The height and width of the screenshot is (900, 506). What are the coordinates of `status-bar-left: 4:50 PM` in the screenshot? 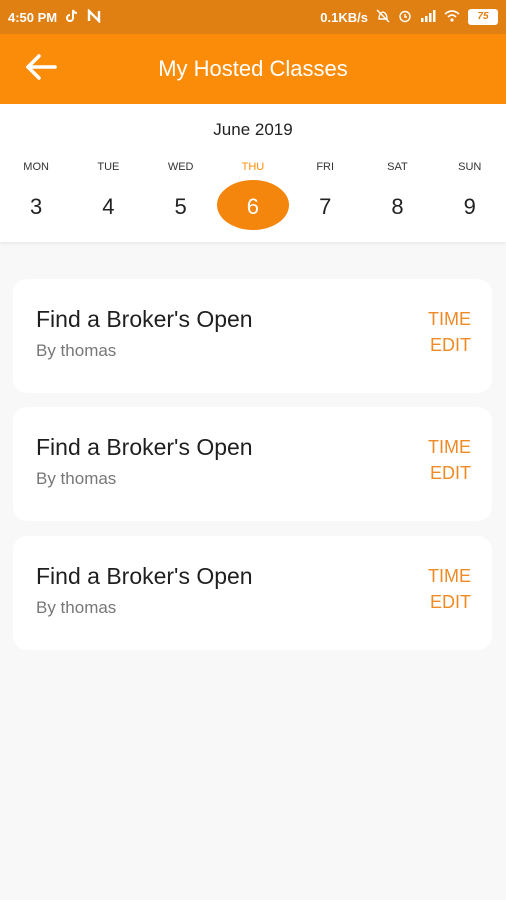 It's located at (54, 16).